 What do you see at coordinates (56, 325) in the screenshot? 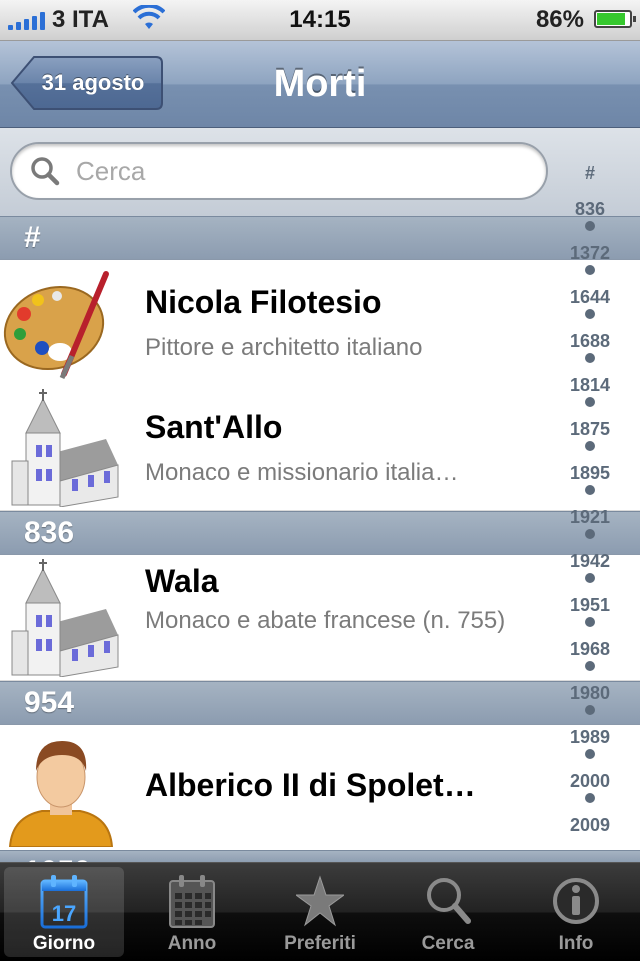
I see `palette-icon` at bounding box center [56, 325].